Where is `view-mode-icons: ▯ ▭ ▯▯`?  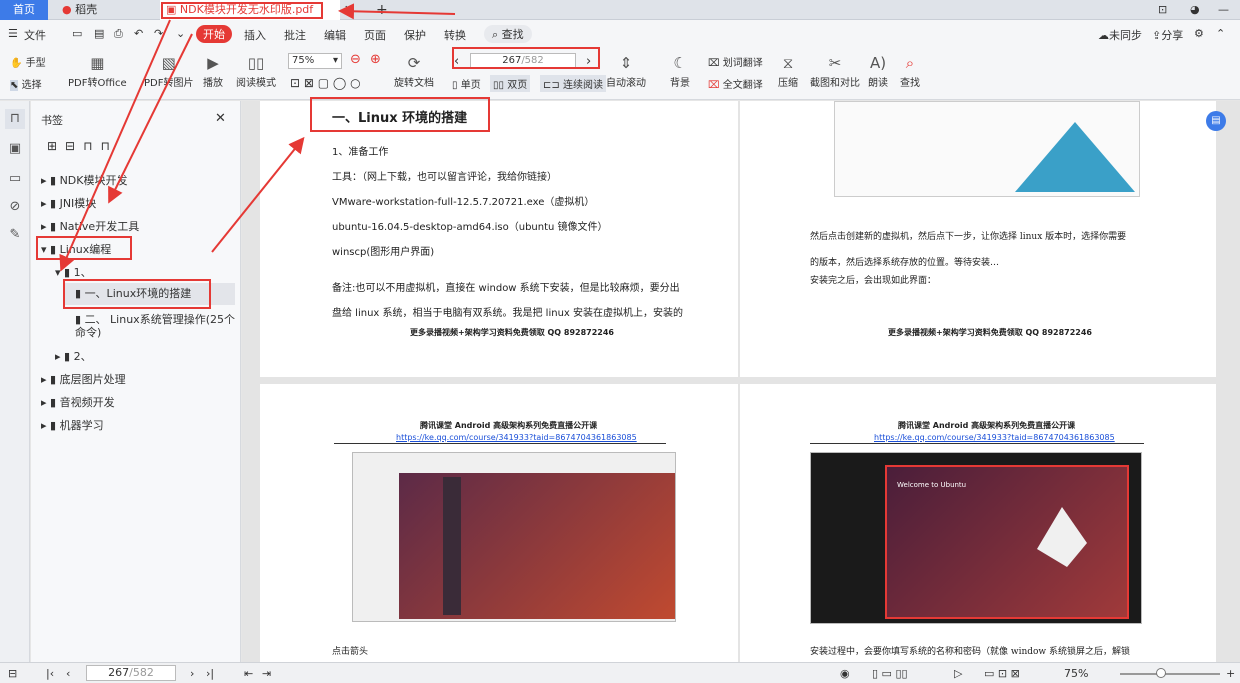 view-mode-icons: ▯ ▭ ▯▯ is located at coordinates (890, 673).